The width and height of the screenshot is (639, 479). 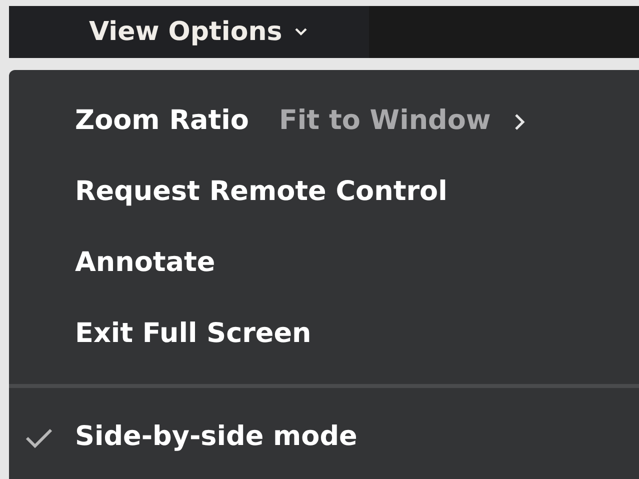 What do you see at coordinates (324, 334) in the screenshot?
I see `menu-item: Exit Full Screen` at bounding box center [324, 334].